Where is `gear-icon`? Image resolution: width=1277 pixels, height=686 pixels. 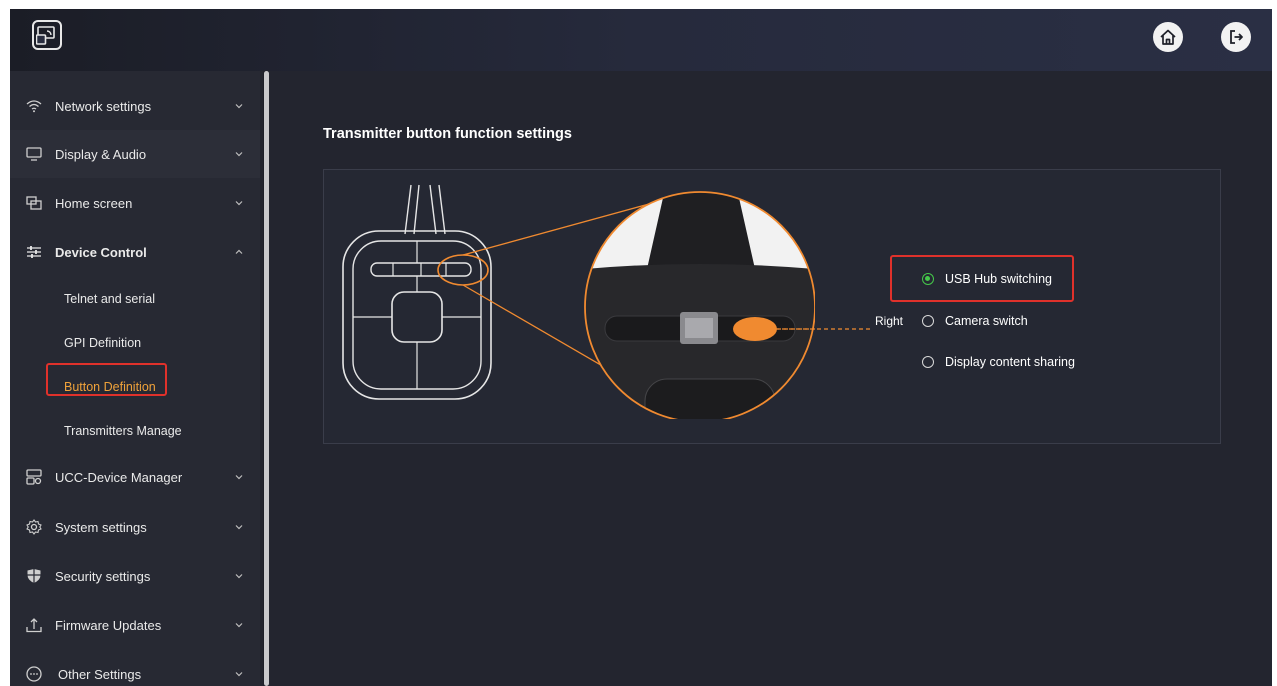
gear-icon is located at coordinates (34, 527).